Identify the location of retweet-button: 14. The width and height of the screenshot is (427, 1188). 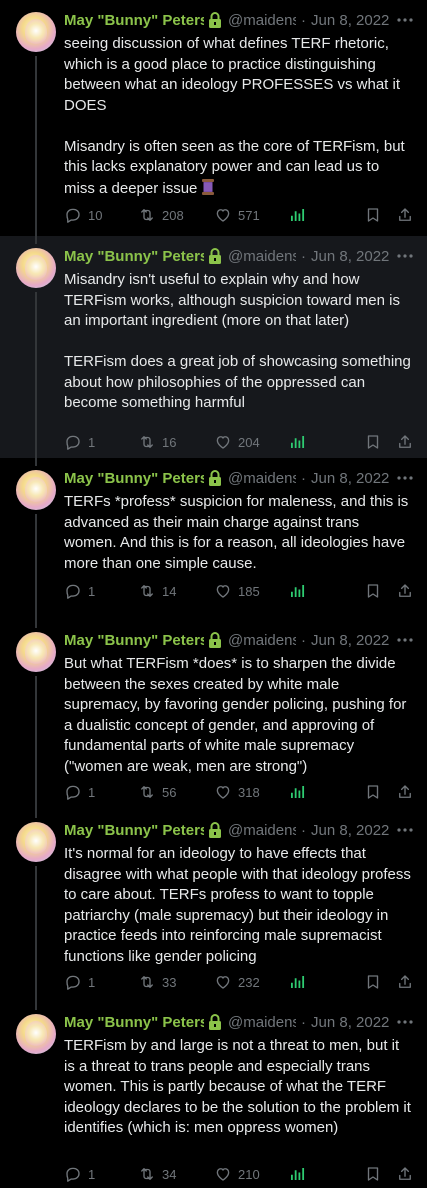
(157, 591).